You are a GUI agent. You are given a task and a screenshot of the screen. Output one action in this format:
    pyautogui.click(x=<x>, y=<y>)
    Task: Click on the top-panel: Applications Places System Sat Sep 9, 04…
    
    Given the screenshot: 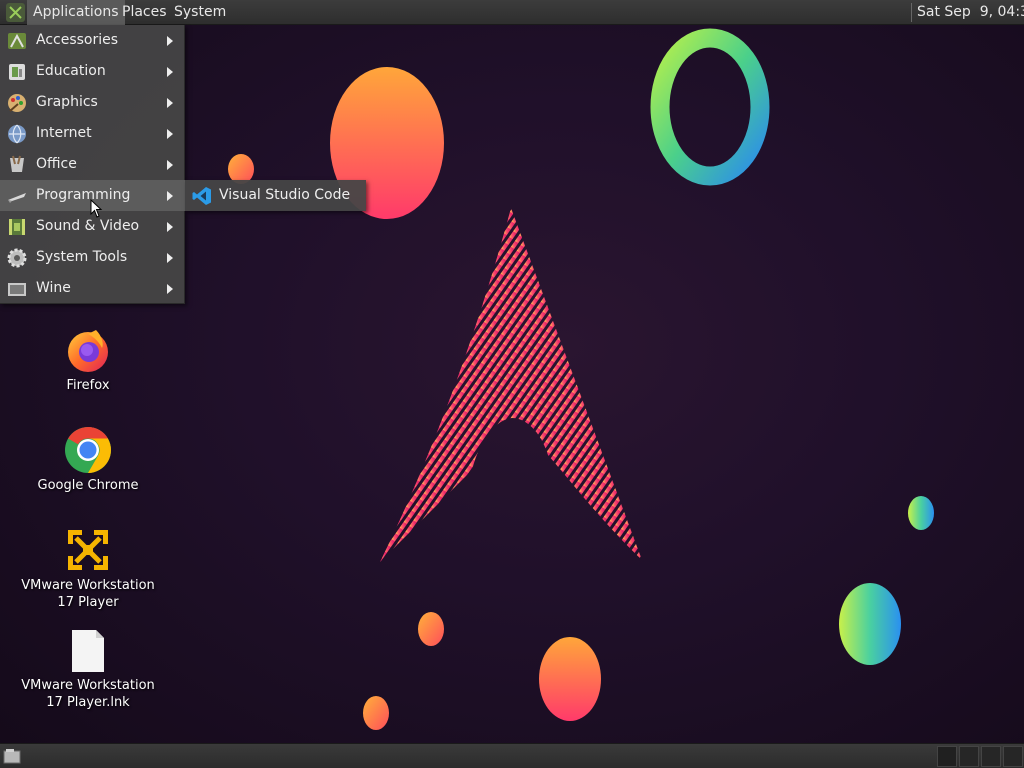 What is the action you would take?
    pyautogui.click(x=512, y=12)
    